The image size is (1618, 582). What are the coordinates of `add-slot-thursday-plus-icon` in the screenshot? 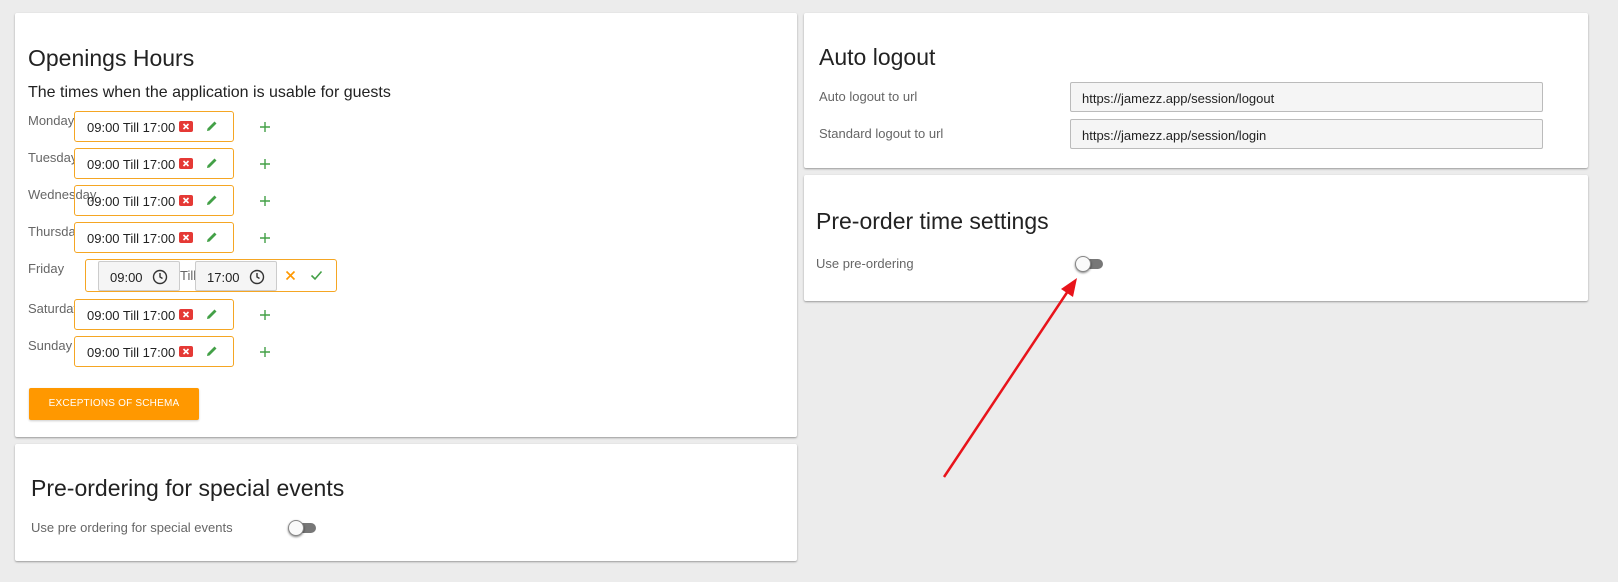 It's located at (265, 238).